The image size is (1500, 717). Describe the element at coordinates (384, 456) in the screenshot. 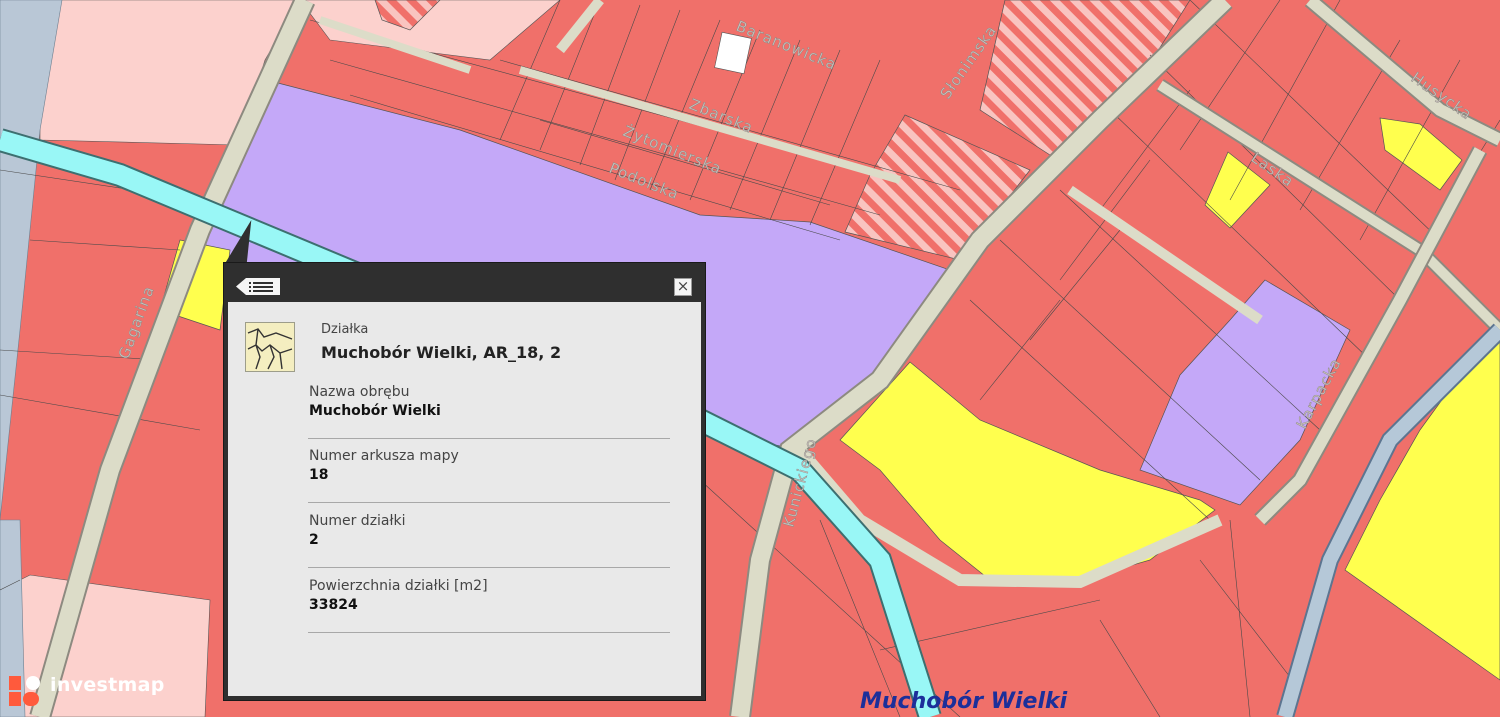

I see `field-label: Numer arkusza mapy` at that location.